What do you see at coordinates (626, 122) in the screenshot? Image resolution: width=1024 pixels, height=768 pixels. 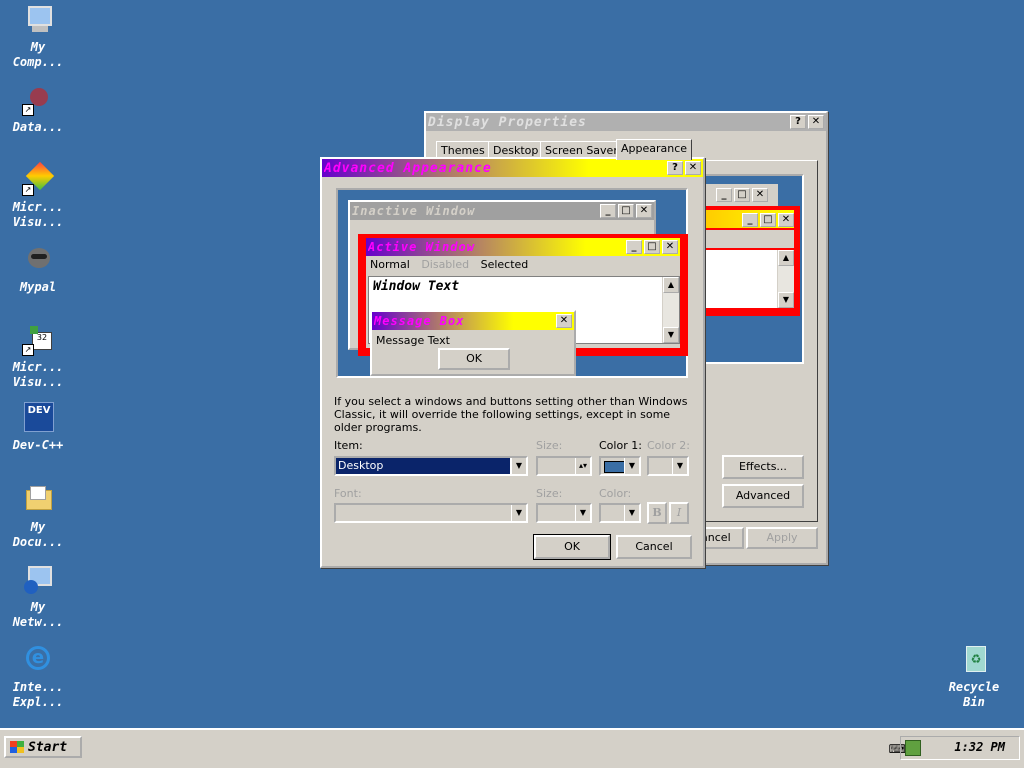 I see `display-properties-titlebar: Display Properties ? ✕` at bounding box center [626, 122].